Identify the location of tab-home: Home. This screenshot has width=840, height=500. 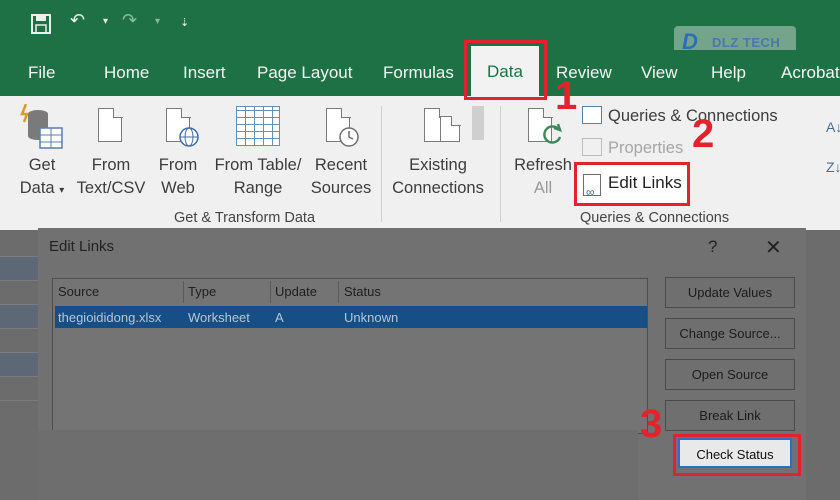
(126, 73).